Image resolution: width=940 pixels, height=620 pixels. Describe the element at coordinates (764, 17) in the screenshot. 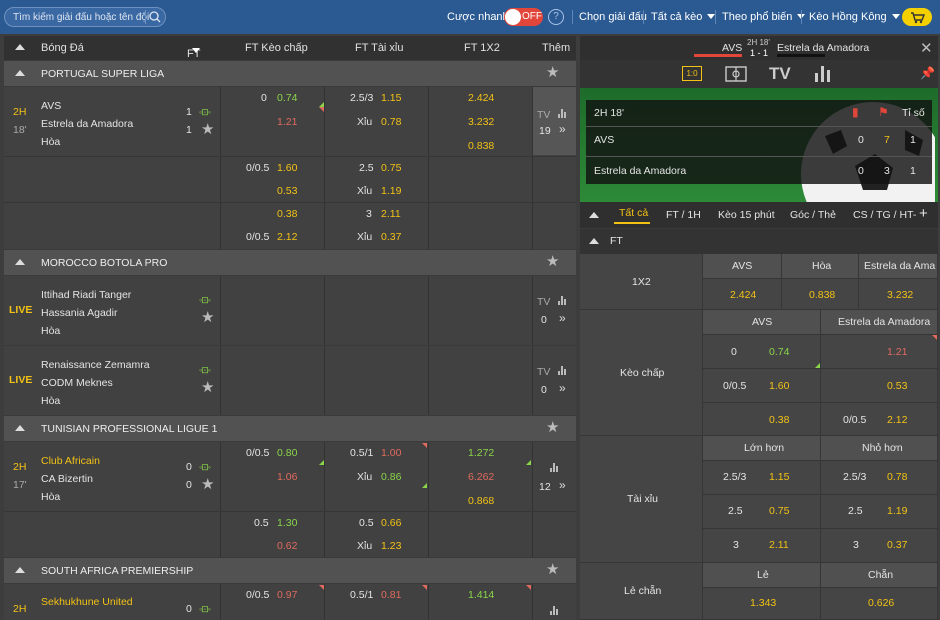

I see `sort-dropdown: Theo phổ biến` at that location.